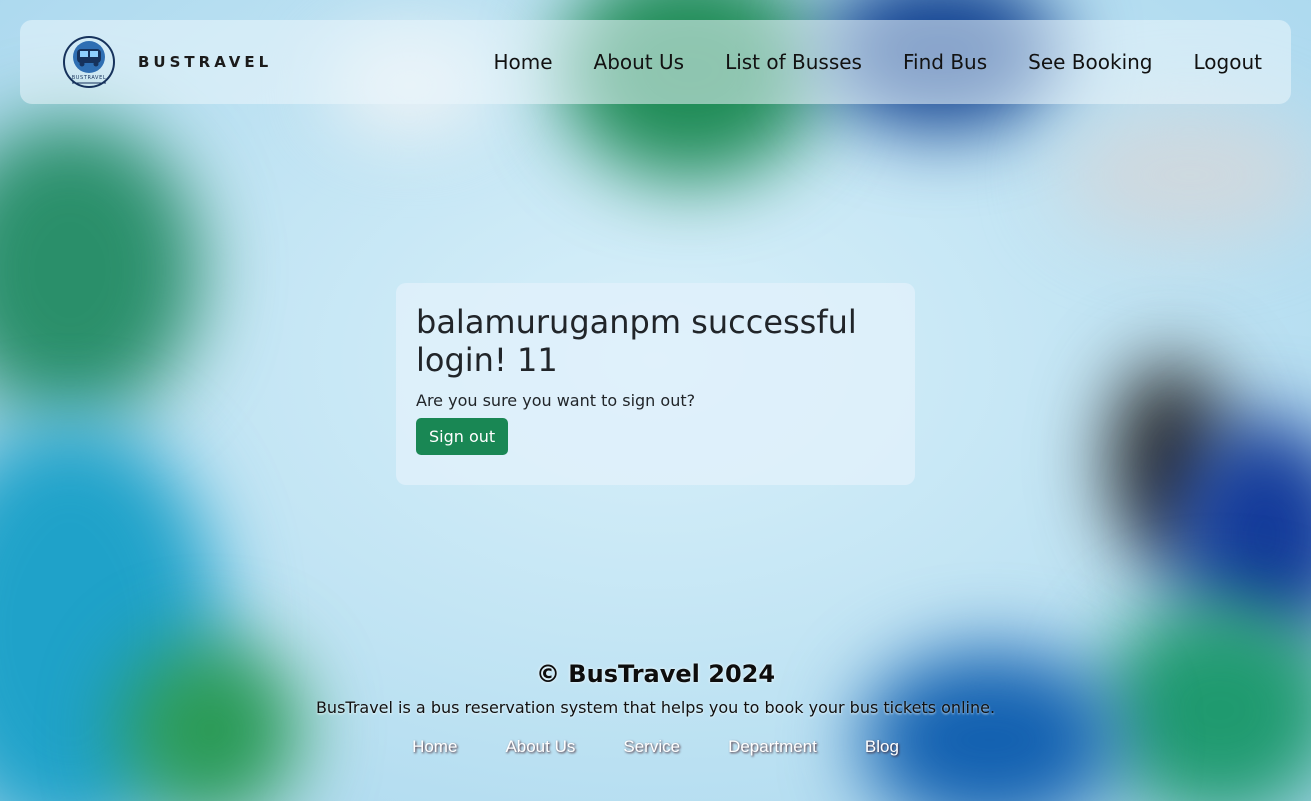 The width and height of the screenshot is (1311, 801). I want to click on footer-link-about-us: About Us, so click(540, 747).